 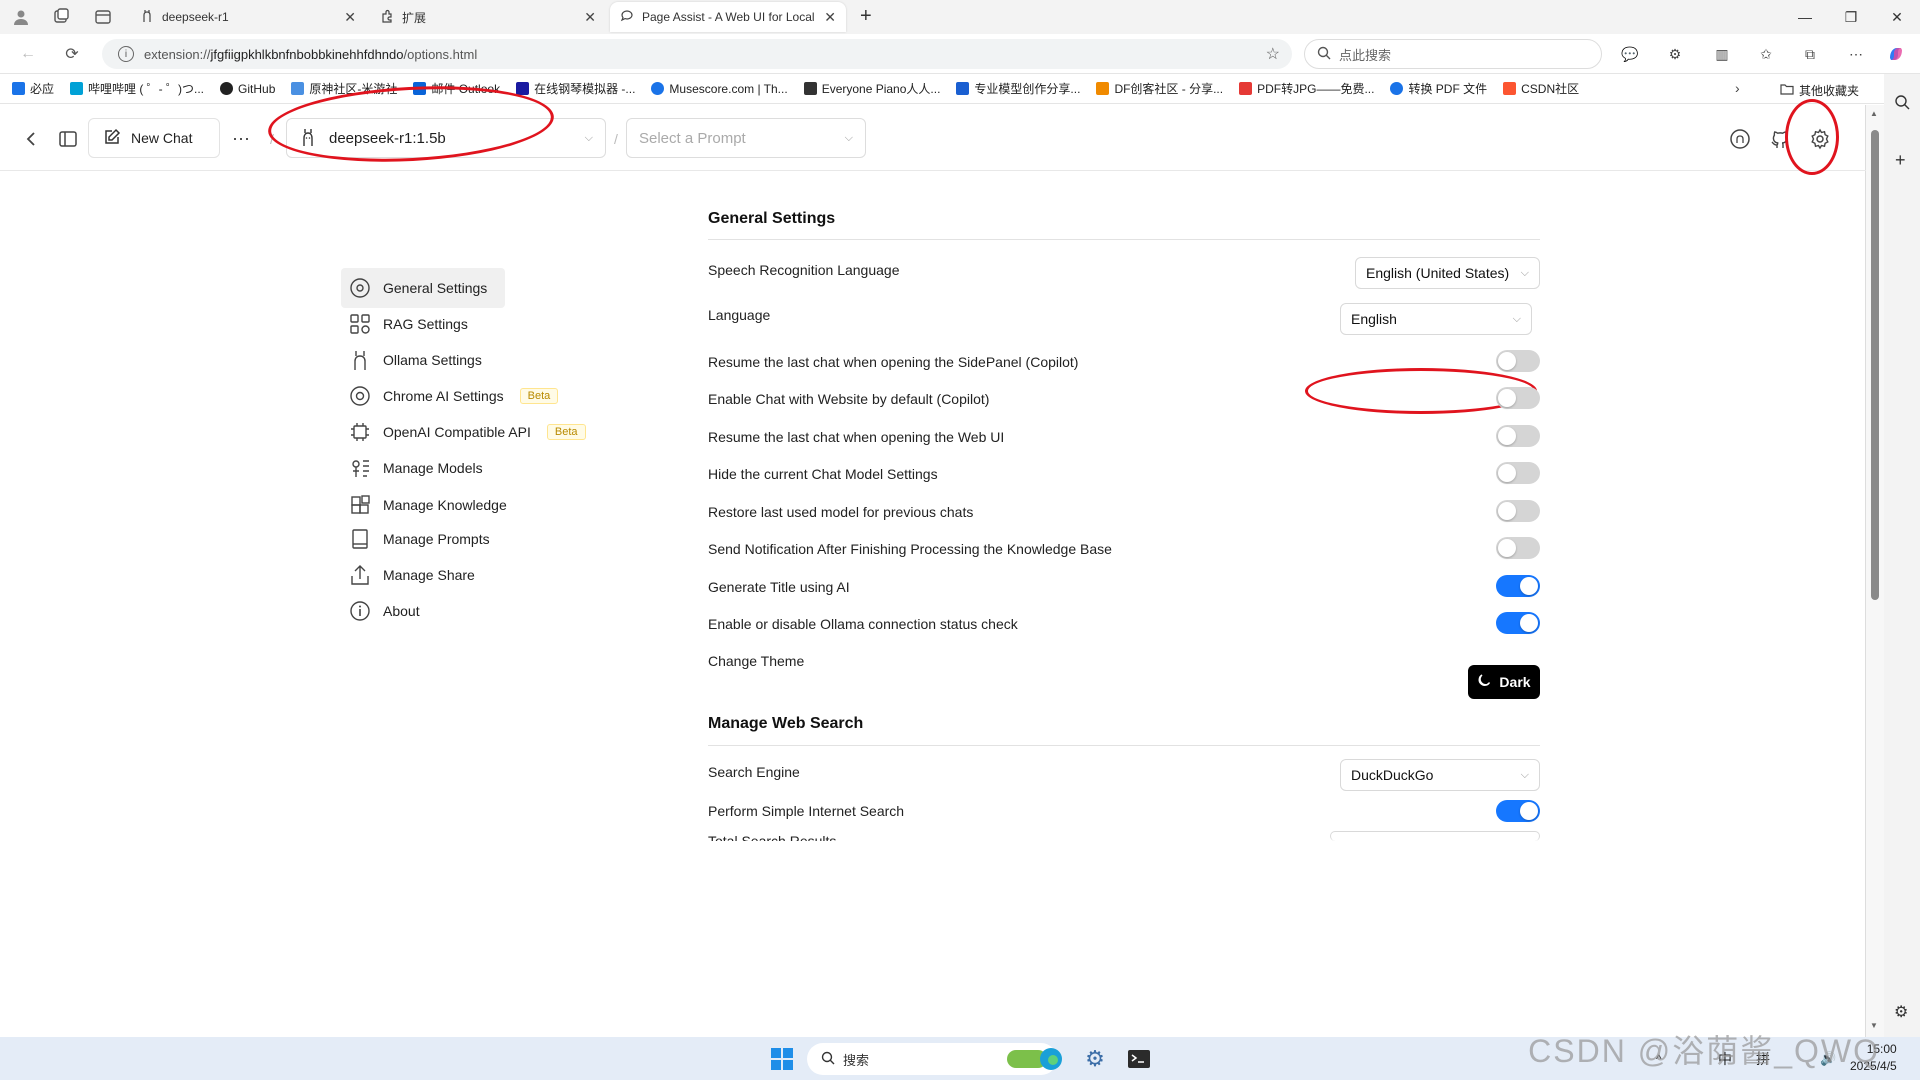 What do you see at coordinates (1518, 511) in the screenshot?
I see `restore-model-toggle` at bounding box center [1518, 511].